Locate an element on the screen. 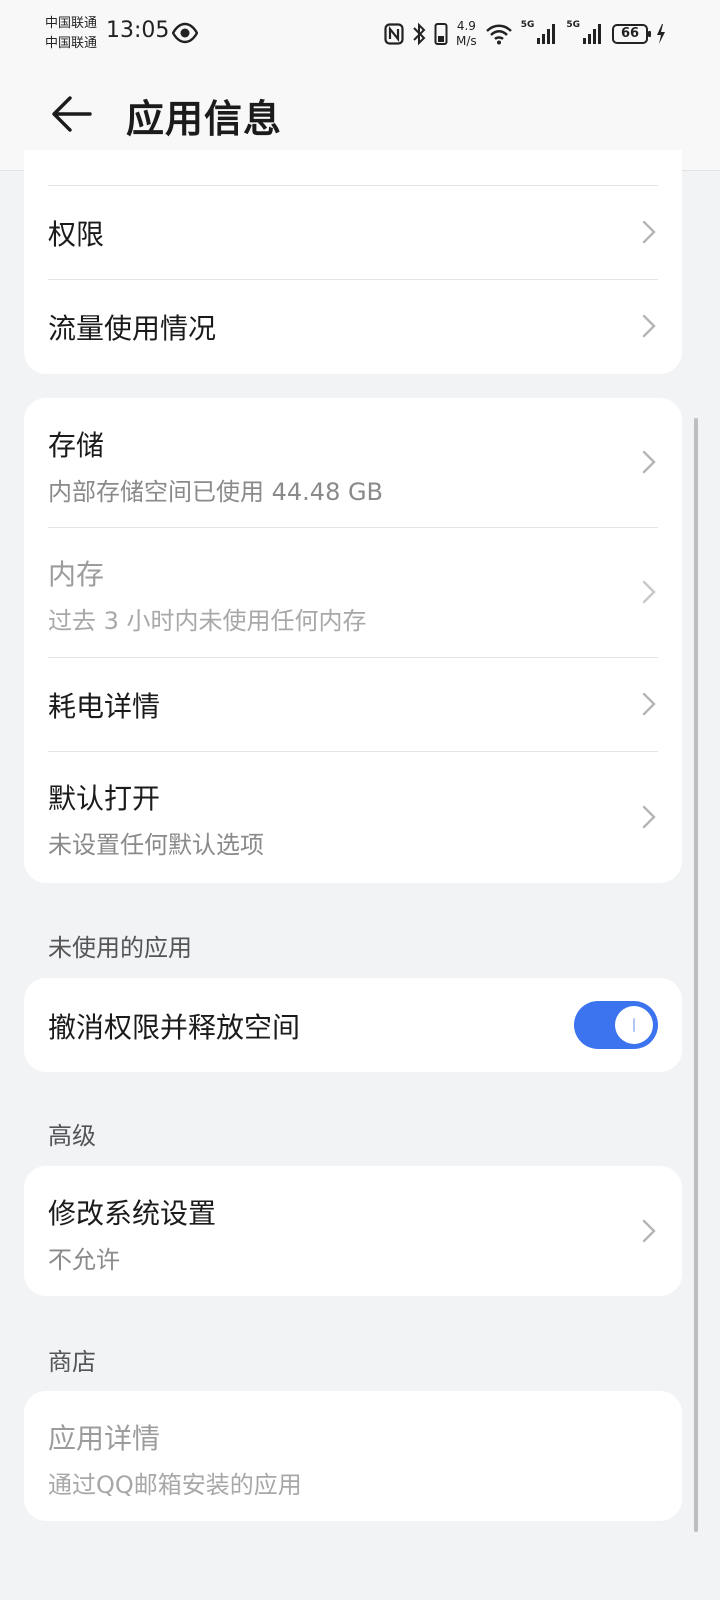  item-subtitle: 通过QQ邮箱安装的应用 is located at coordinates (175, 1485).